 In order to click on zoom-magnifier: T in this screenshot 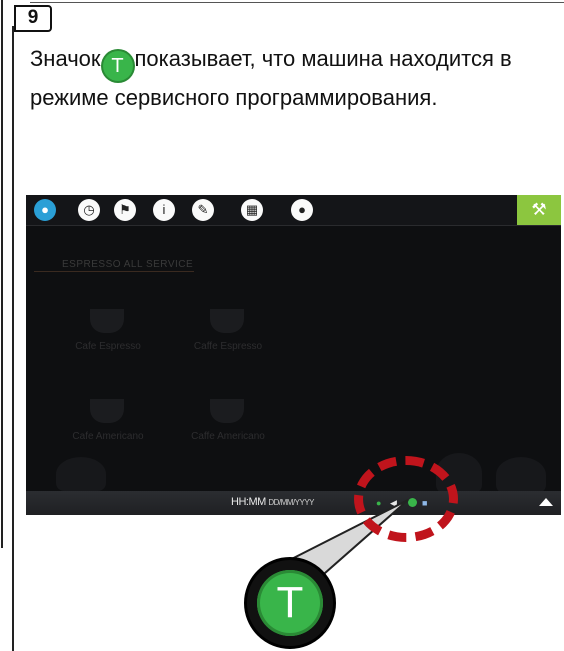, I will do `click(290, 603)`.